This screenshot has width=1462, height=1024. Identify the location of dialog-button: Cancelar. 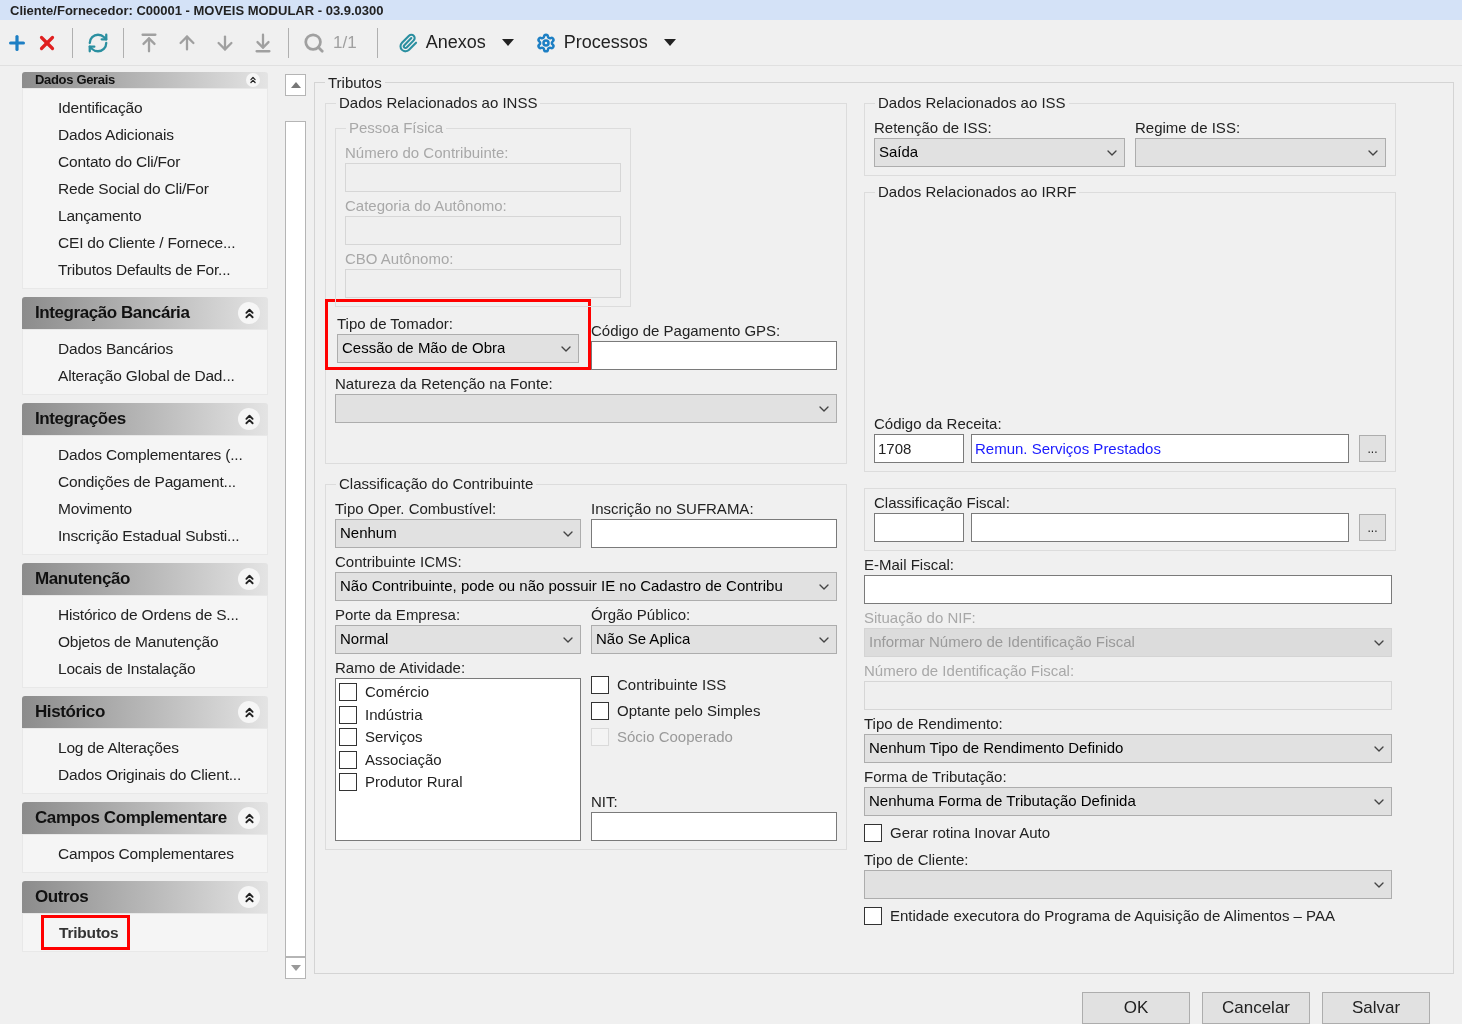
(1256, 1008).